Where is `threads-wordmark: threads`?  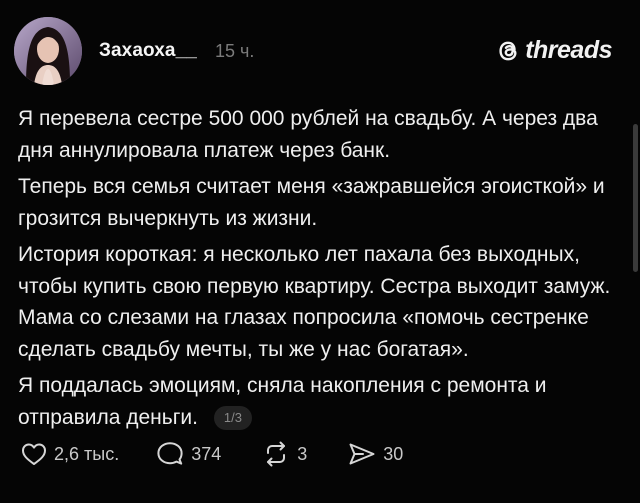 threads-wordmark: threads is located at coordinates (568, 50).